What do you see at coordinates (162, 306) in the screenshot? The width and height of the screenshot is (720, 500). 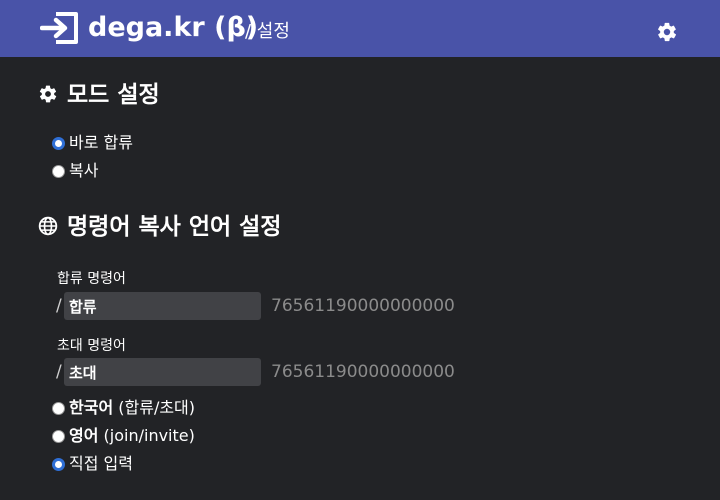 I see `join-command-input` at bounding box center [162, 306].